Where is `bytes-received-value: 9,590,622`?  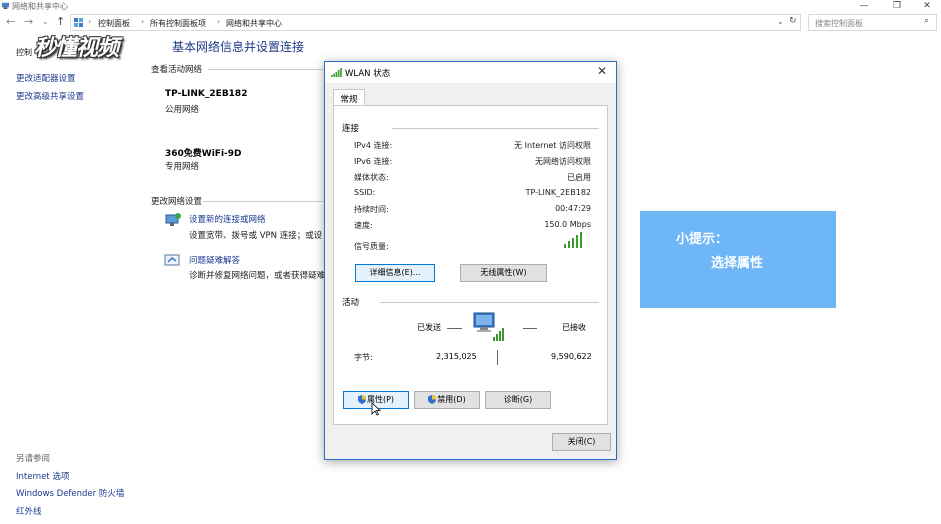 bytes-received-value: 9,590,622 is located at coordinates (571, 356).